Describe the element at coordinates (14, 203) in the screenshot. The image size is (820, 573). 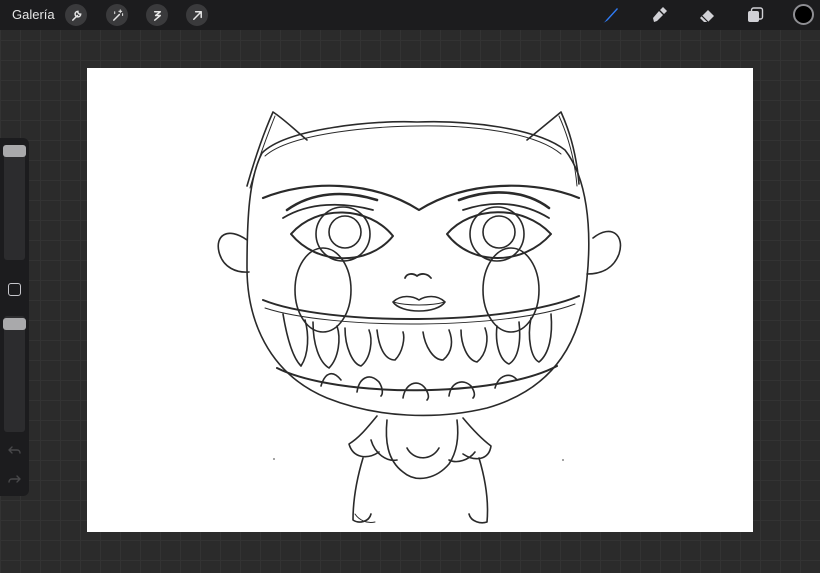
I see `brush-size-slider` at that location.